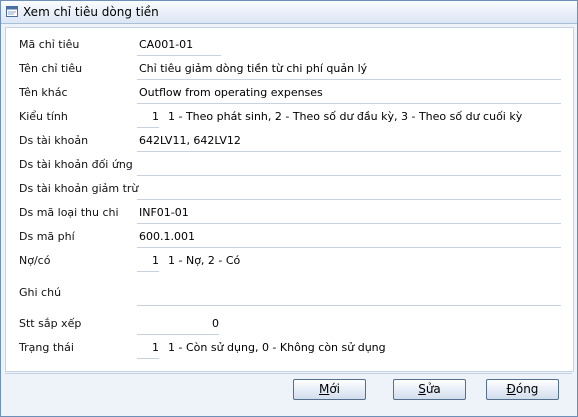  I want to click on edit-button-accel: S, so click(422, 389).